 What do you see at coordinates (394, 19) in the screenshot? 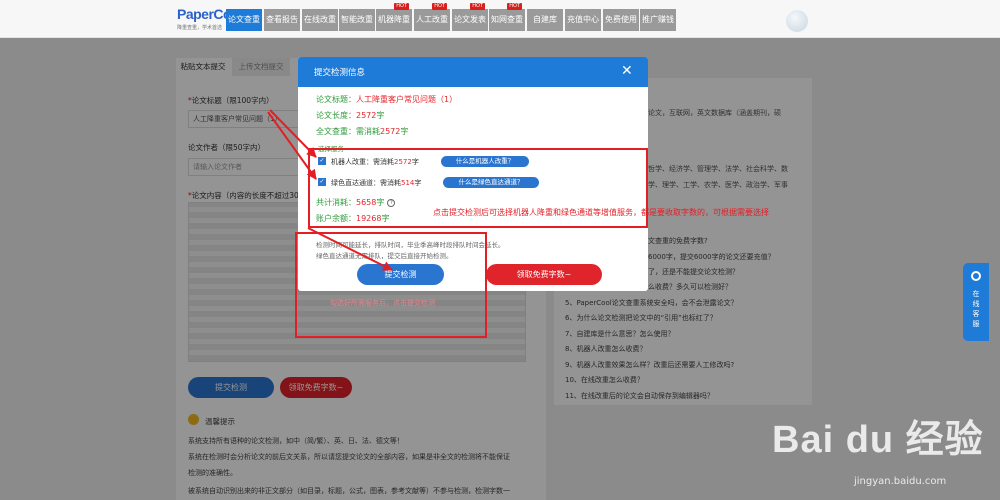
I see `nav-item-label: 机器降重` at bounding box center [394, 19].